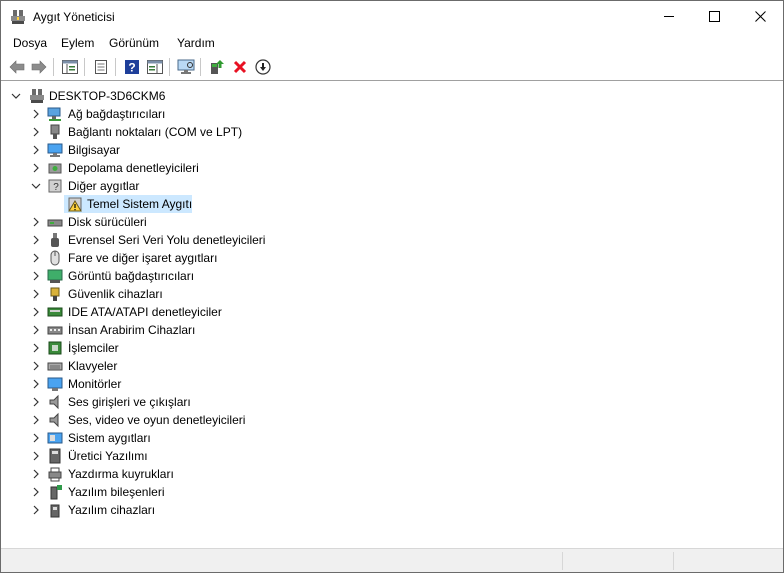  I want to click on tree-root: DESKTOP-3D6CKM6, so click(392, 96).